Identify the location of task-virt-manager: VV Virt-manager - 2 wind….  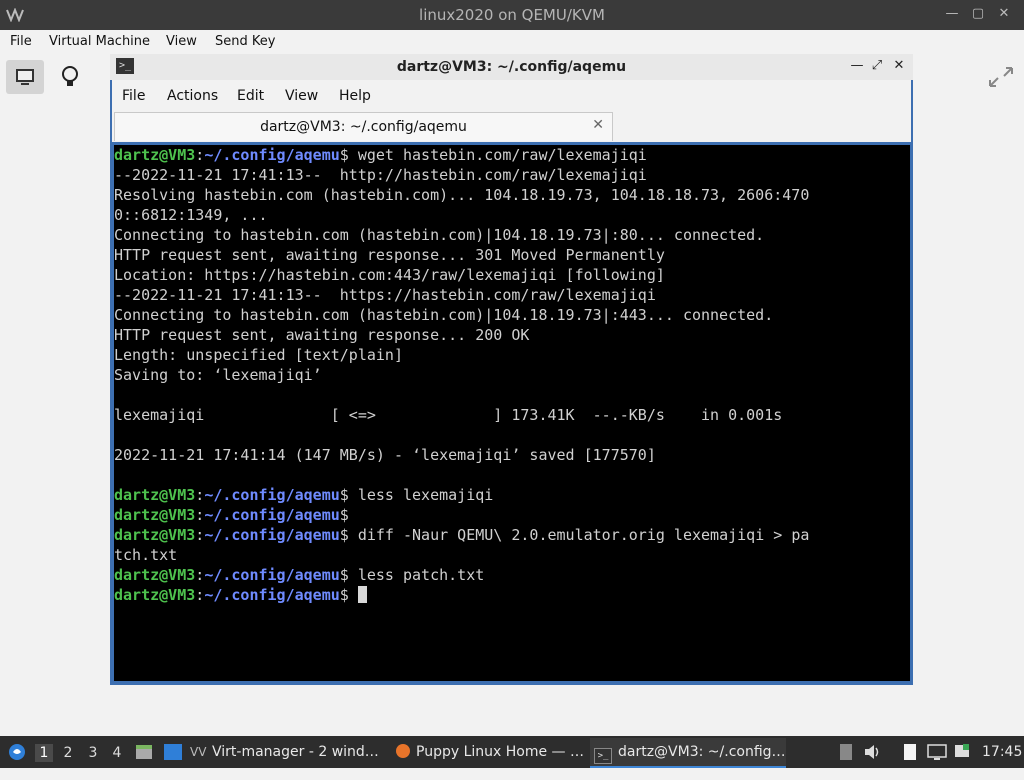
(286, 752).